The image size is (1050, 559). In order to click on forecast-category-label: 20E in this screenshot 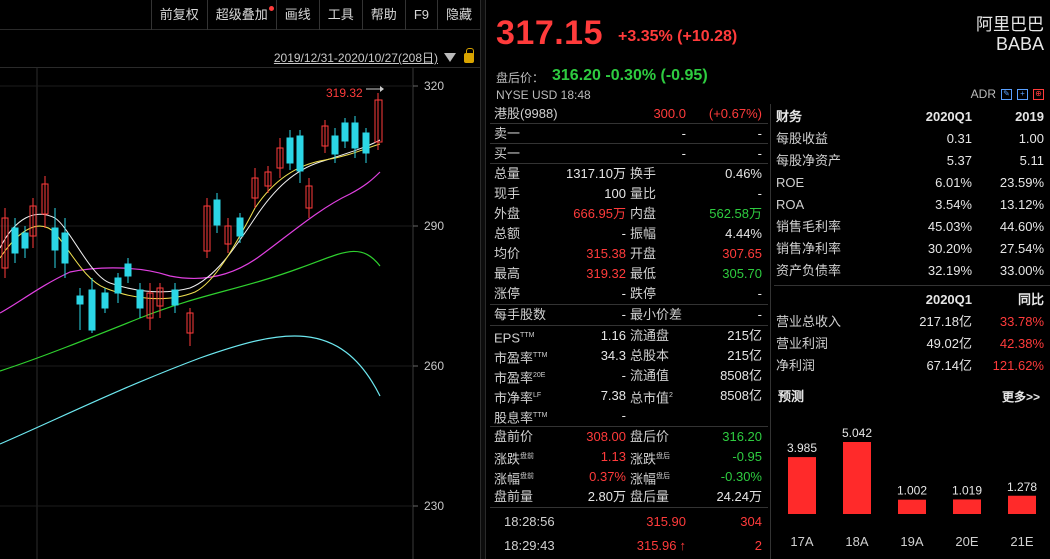, I will do `click(966, 541)`.